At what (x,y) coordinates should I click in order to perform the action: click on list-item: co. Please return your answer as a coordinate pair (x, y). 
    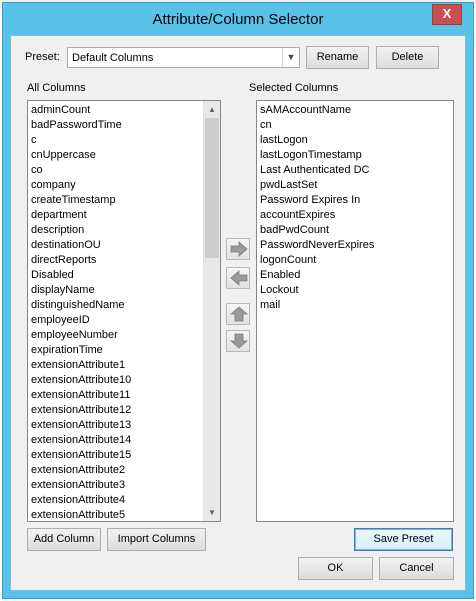
    Looking at the image, I should click on (81, 170).